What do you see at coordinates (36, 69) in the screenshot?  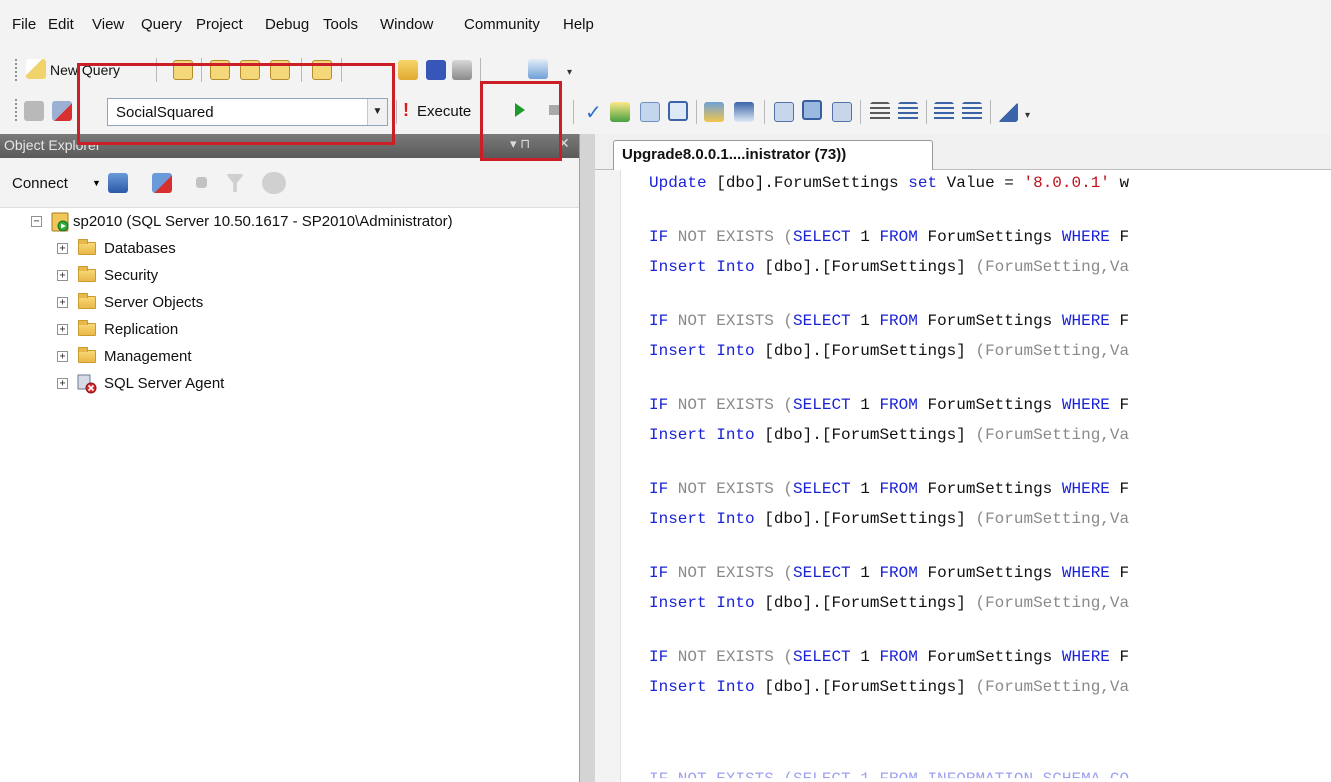 I see `new-query-icon` at bounding box center [36, 69].